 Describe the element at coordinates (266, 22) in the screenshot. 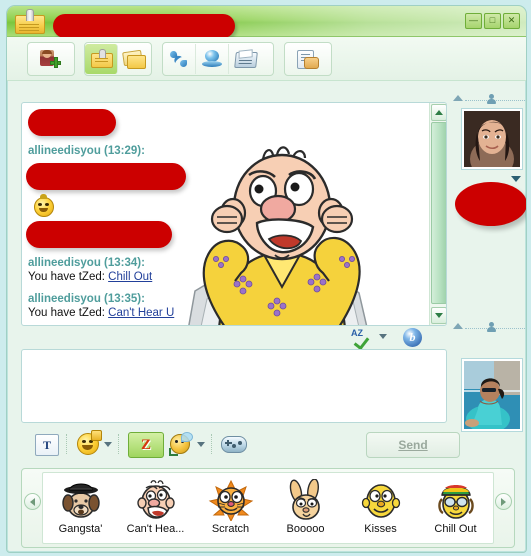

I see `title-bar: — □ ✕` at that location.